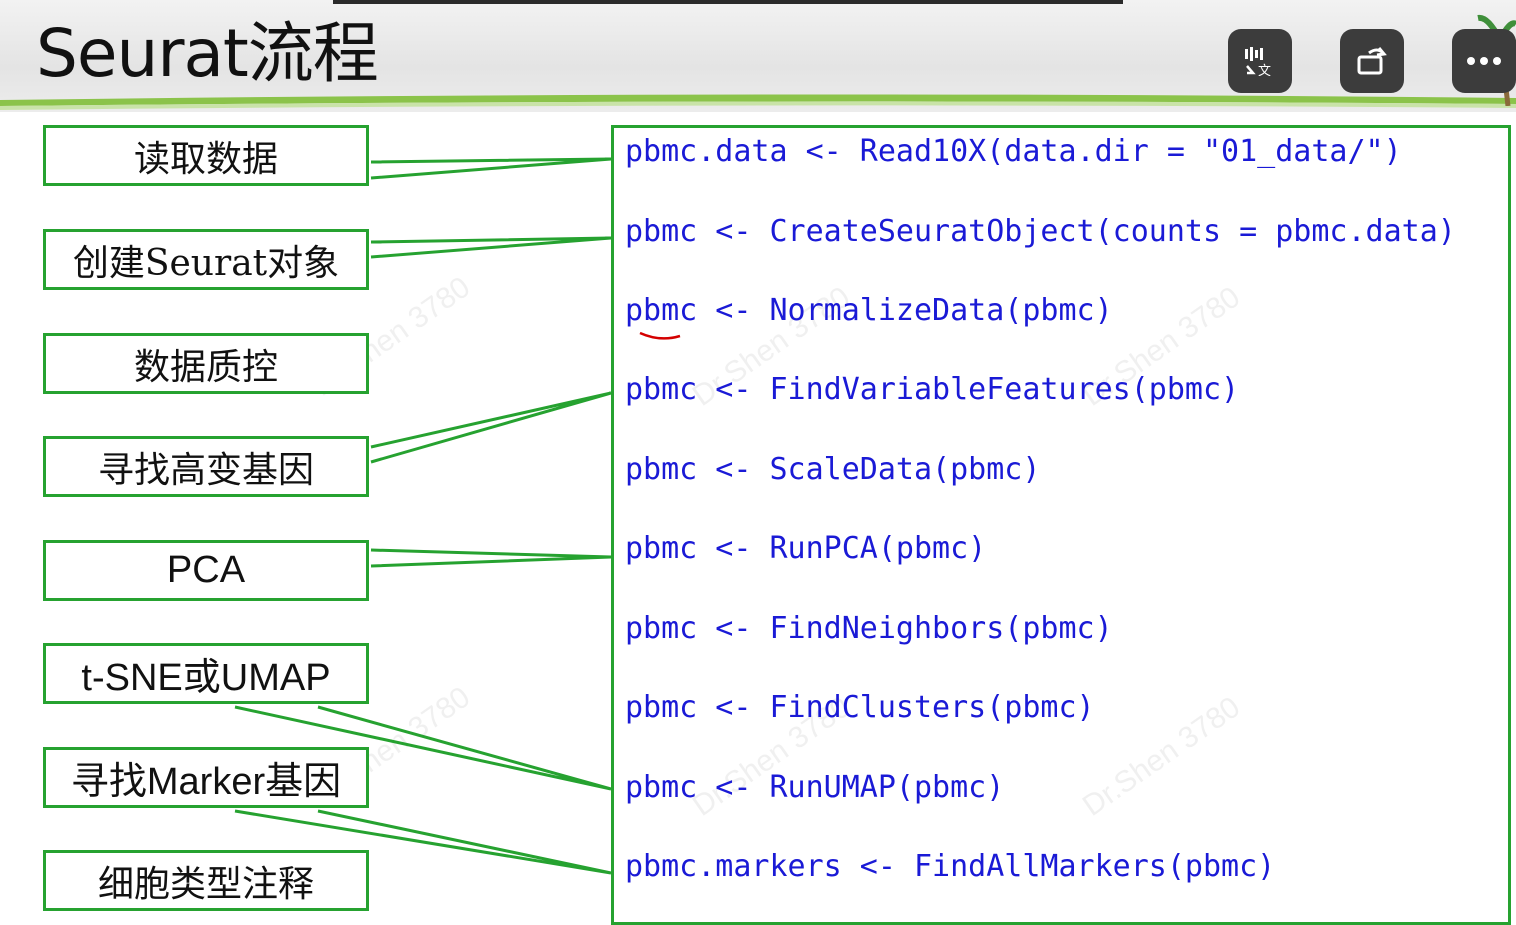 The height and width of the screenshot is (925, 1516). Describe the element at coordinates (806, 548) in the screenshot. I see `code-line: pbmc <- RunPCA(pbmc)` at that location.